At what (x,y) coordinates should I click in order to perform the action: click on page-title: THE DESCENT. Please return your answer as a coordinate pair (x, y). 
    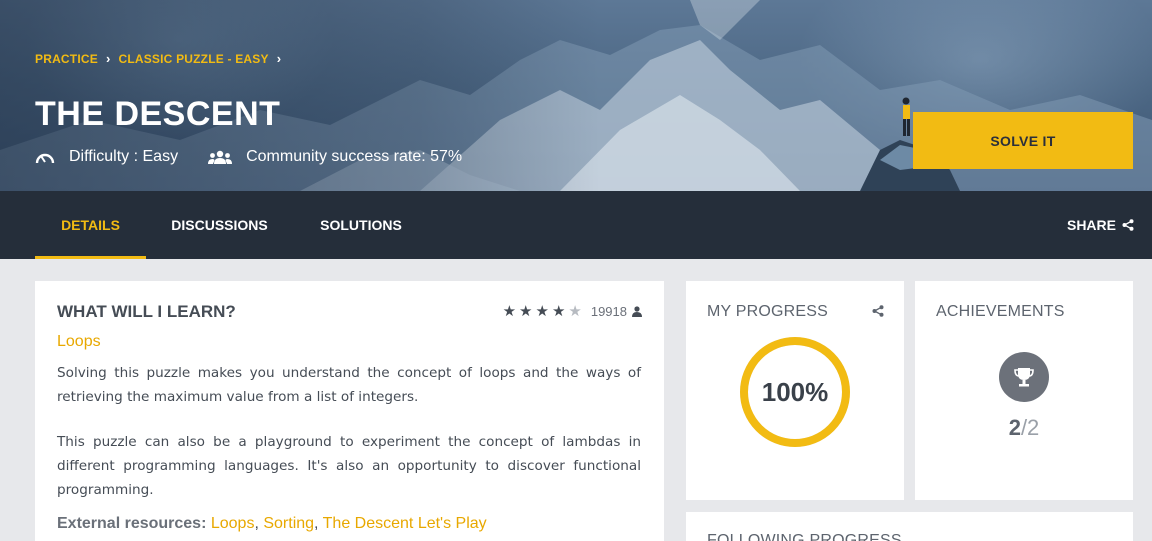
    Looking at the image, I should click on (158, 114).